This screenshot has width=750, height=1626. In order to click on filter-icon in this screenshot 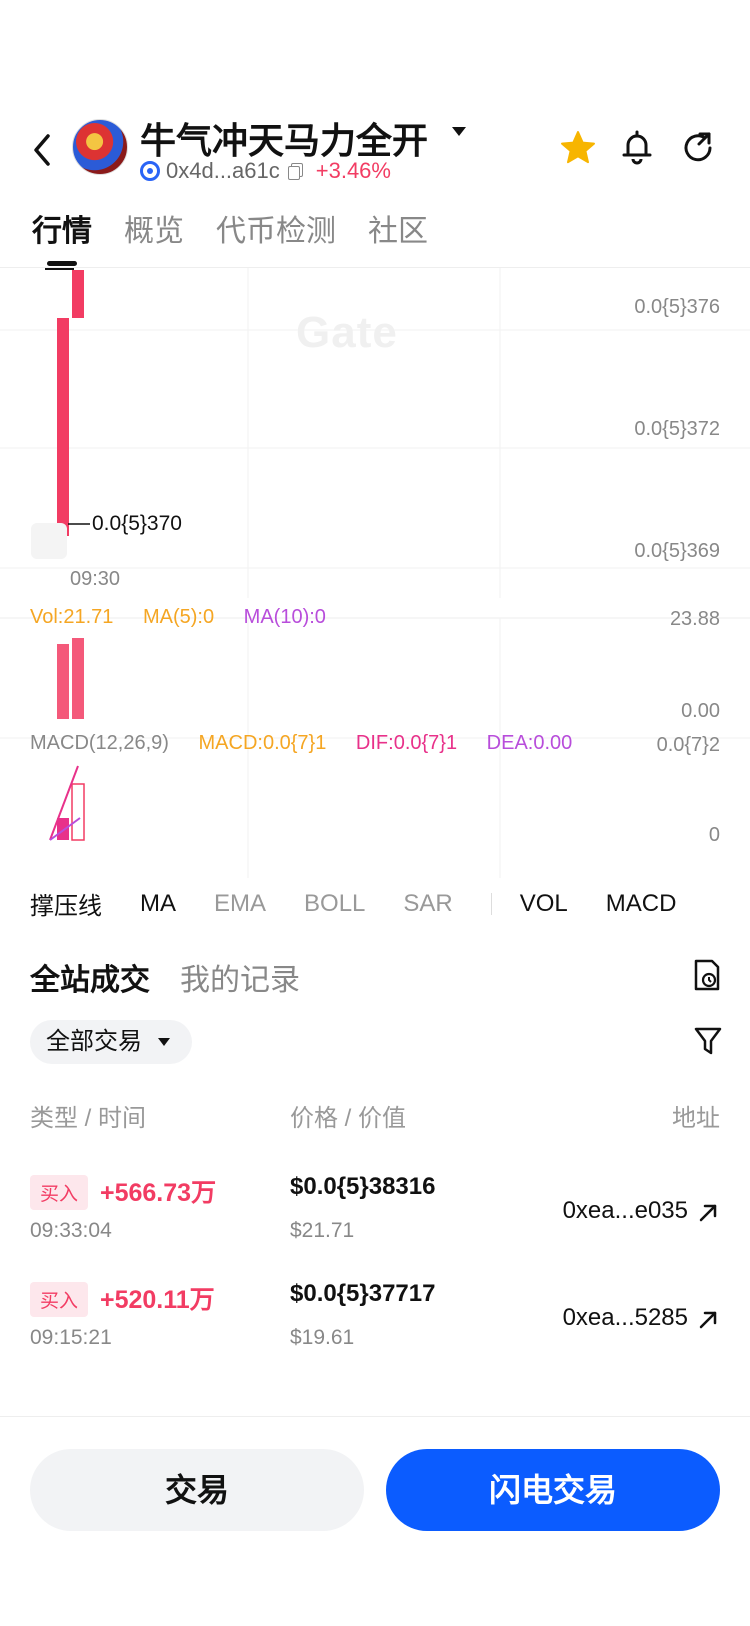, I will do `click(708, 1041)`.